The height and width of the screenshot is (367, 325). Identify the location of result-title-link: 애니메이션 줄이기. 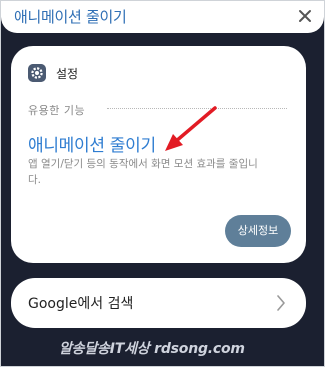
(92, 143).